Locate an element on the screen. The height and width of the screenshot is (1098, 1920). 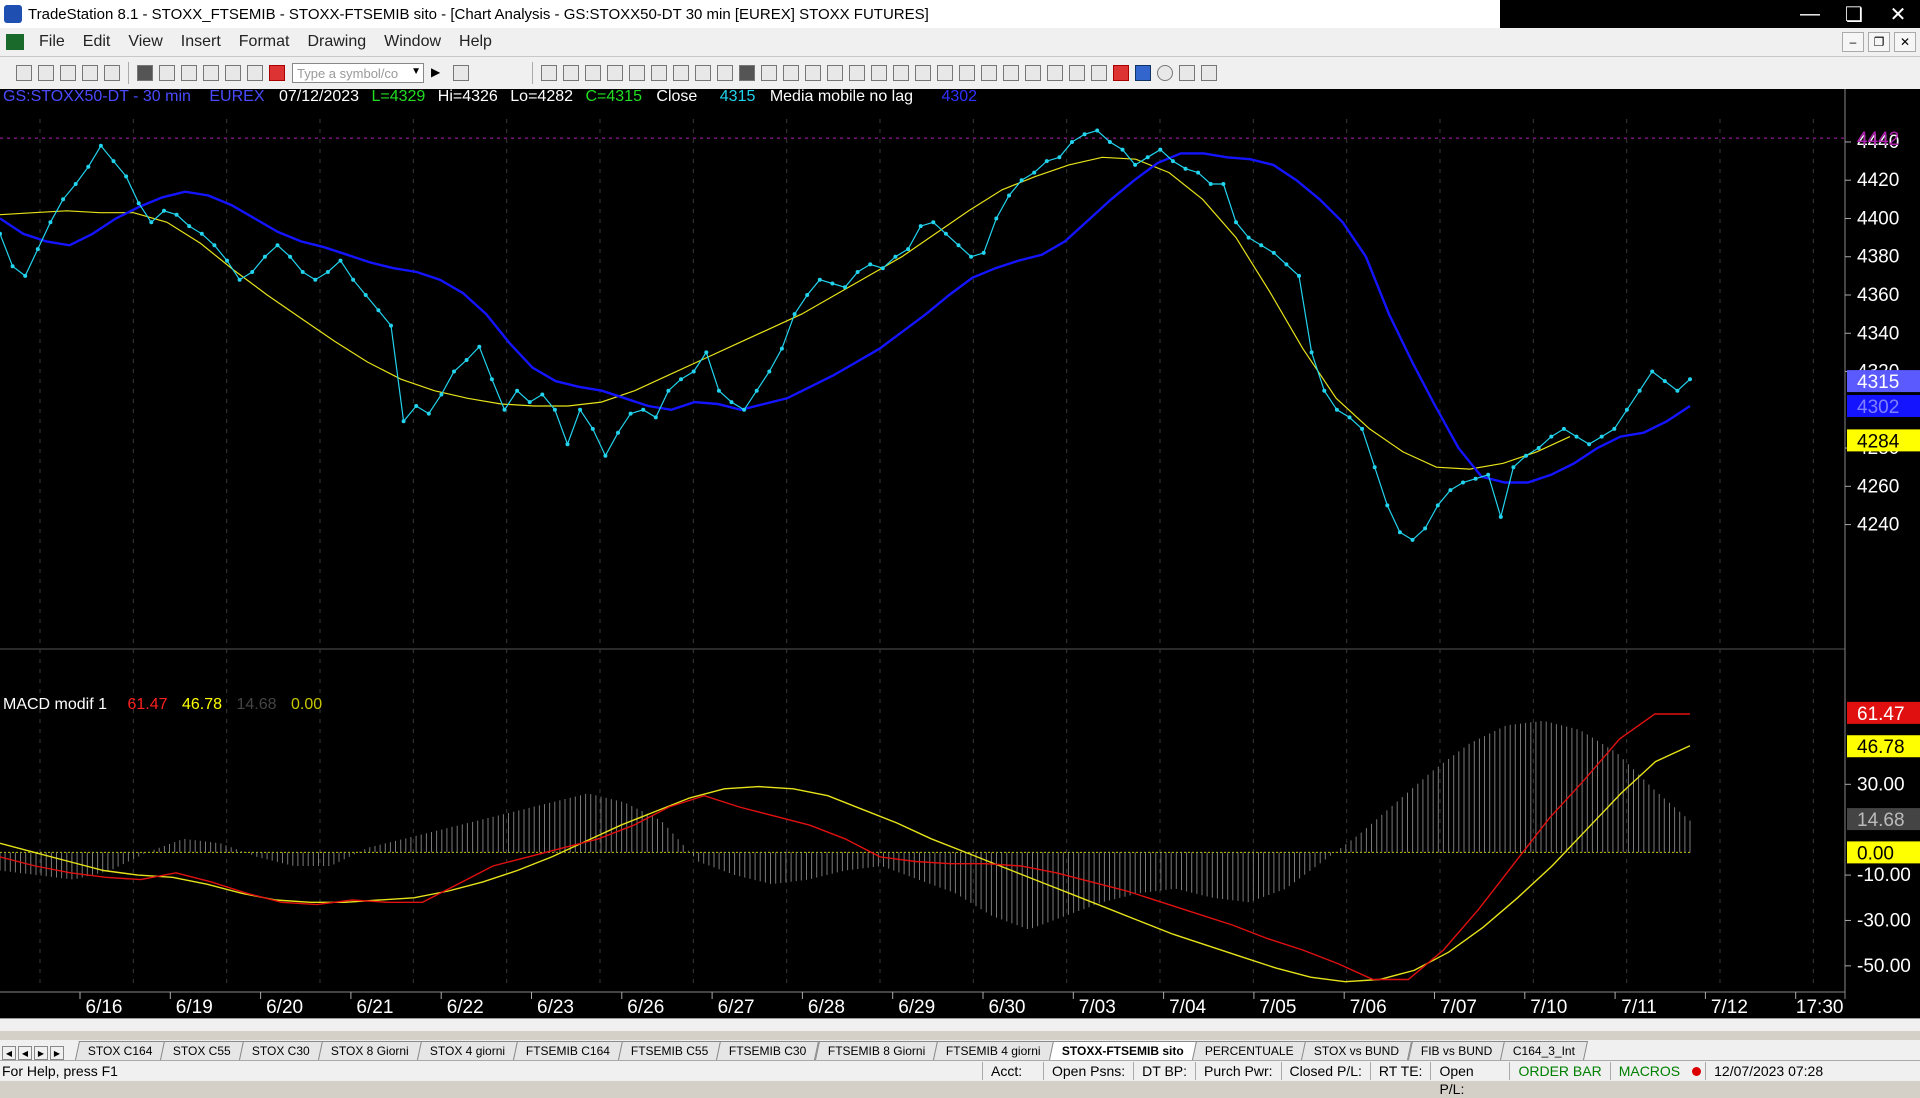
search-icon is located at coordinates (461, 73).